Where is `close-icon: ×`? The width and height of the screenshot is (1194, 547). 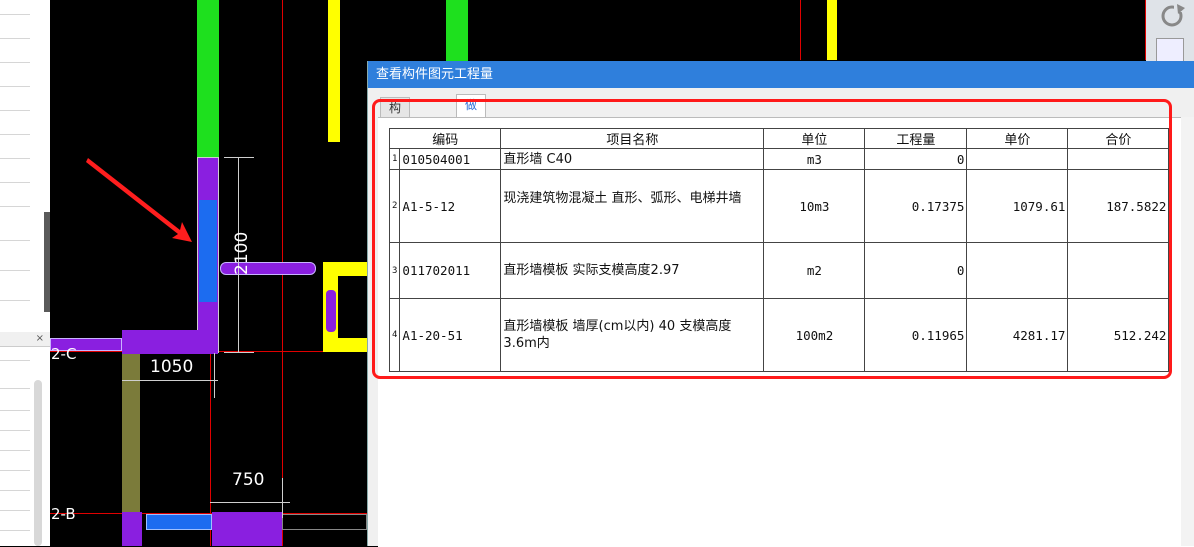
close-icon: × is located at coordinates (43, 338).